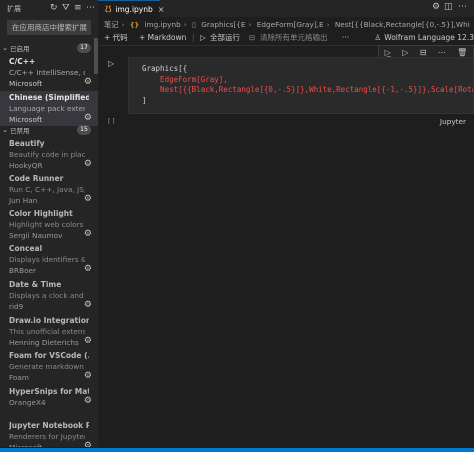 The height and width of the screenshot is (452, 474). Describe the element at coordinates (388, 52) in the screenshot. I see `run-by-line-icon: ▷̲` at that location.